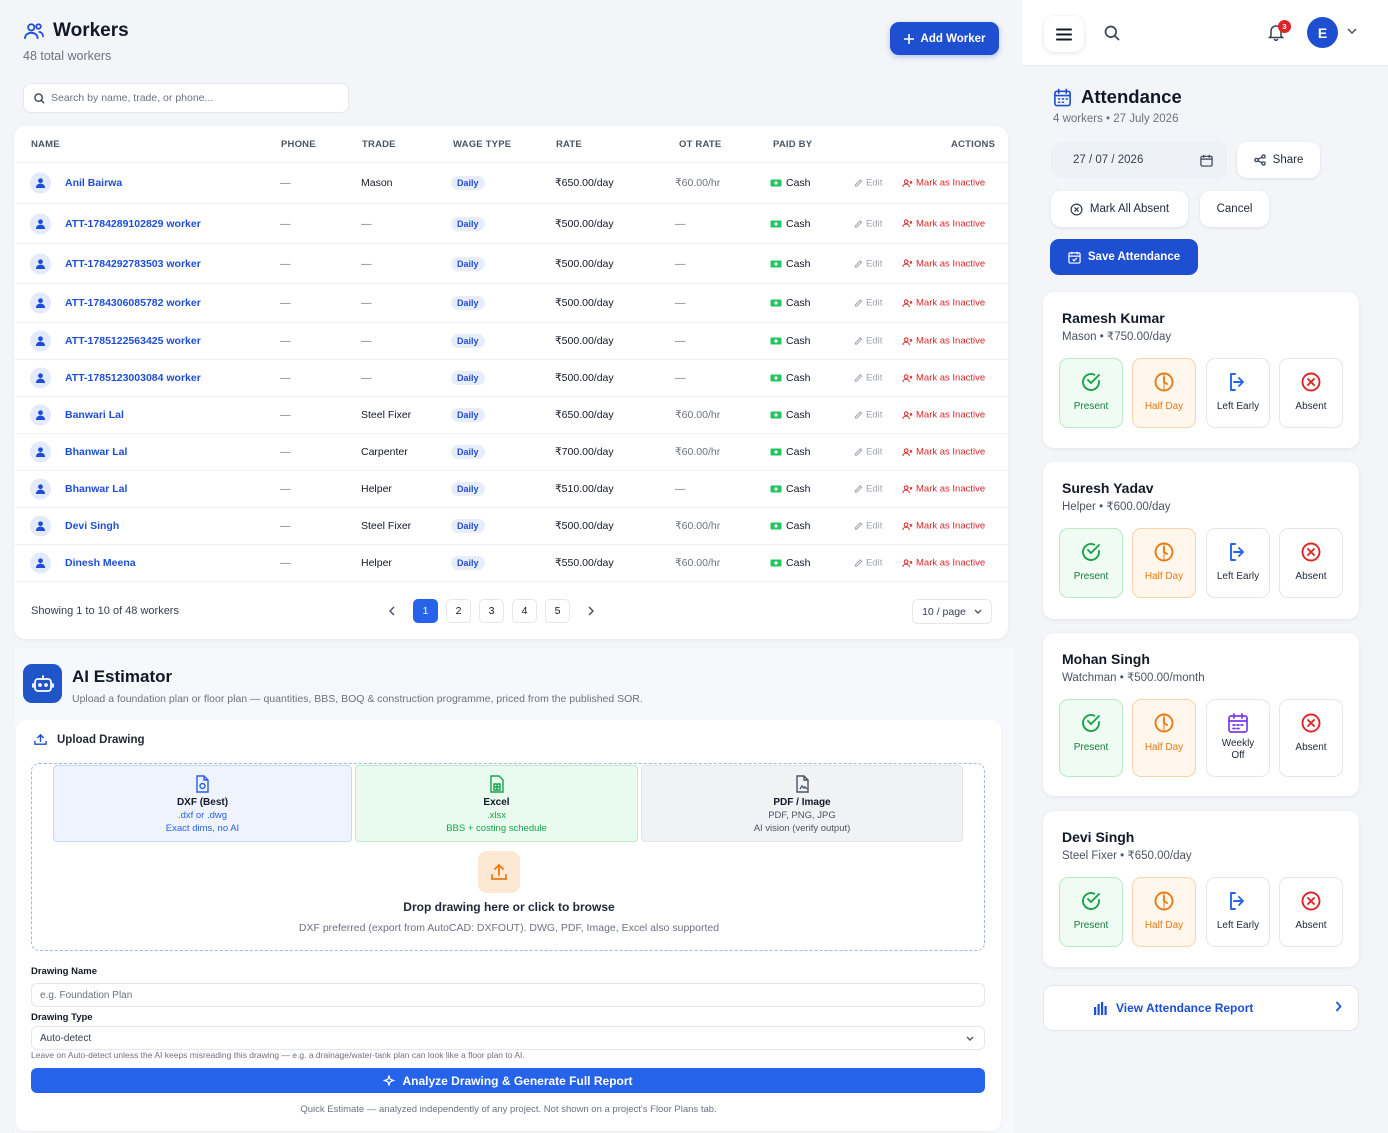 The width and height of the screenshot is (1388, 1133). What do you see at coordinates (105, 611) in the screenshot?
I see `pagination-summary: Showing 1 to 10 of 48 workers` at bounding box center [105, 611].